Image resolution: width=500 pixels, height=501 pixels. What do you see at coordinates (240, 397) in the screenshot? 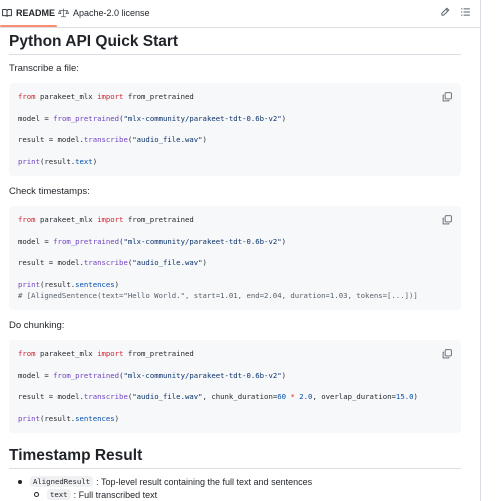
I see `code-token: , chunk_duration=` at bounding box center [240, 397].